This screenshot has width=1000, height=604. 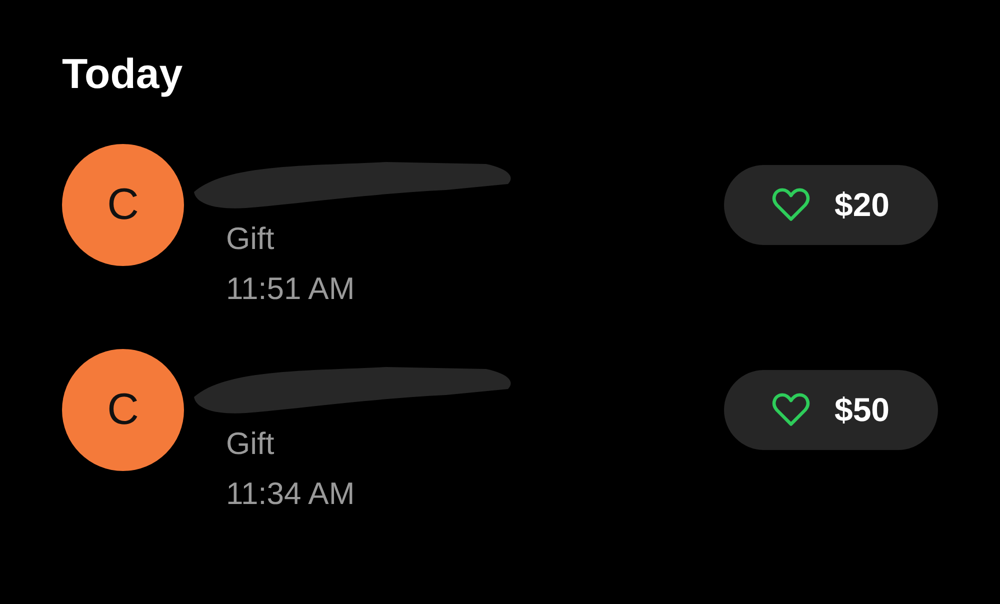 I want to click on amount-button: $50, so click(x=831, y=410).